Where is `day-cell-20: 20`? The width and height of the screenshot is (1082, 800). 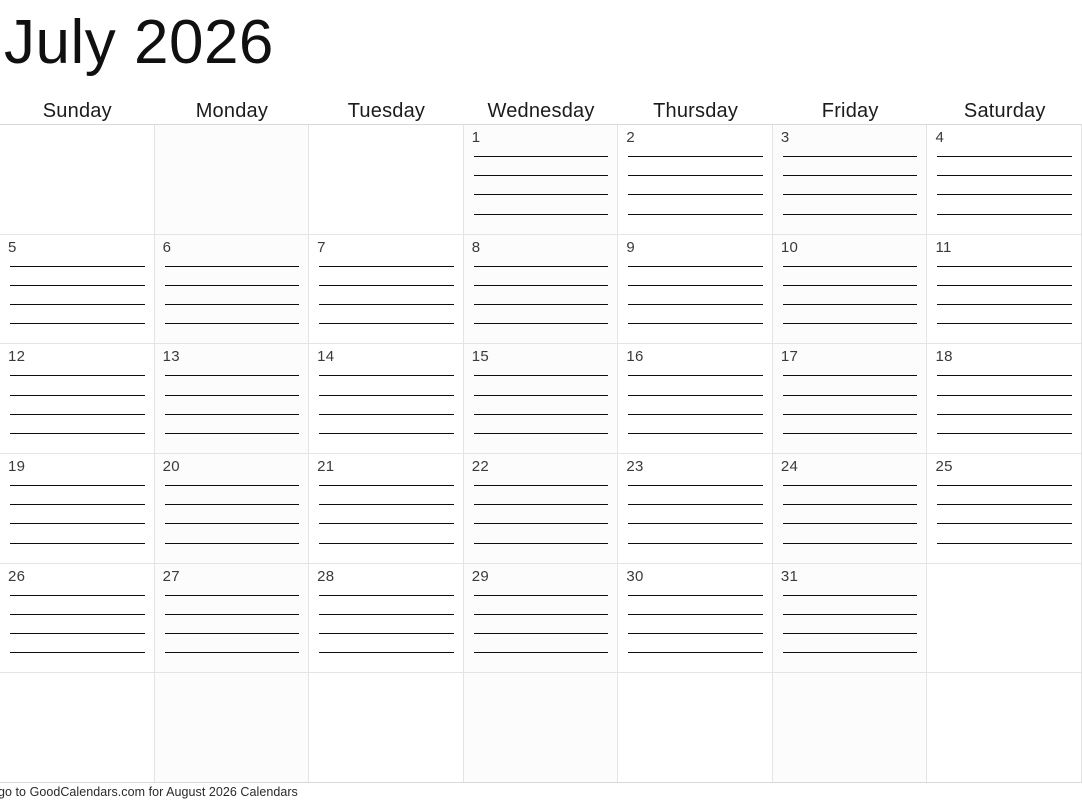
day-cell-20: 20 is located at coordinates (232, 508).